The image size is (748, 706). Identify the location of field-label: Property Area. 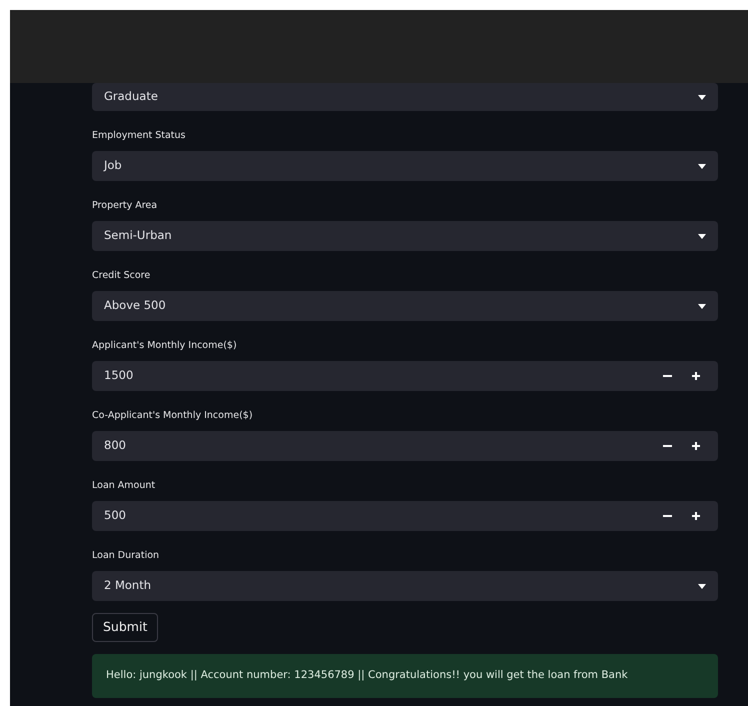
(125, 206).